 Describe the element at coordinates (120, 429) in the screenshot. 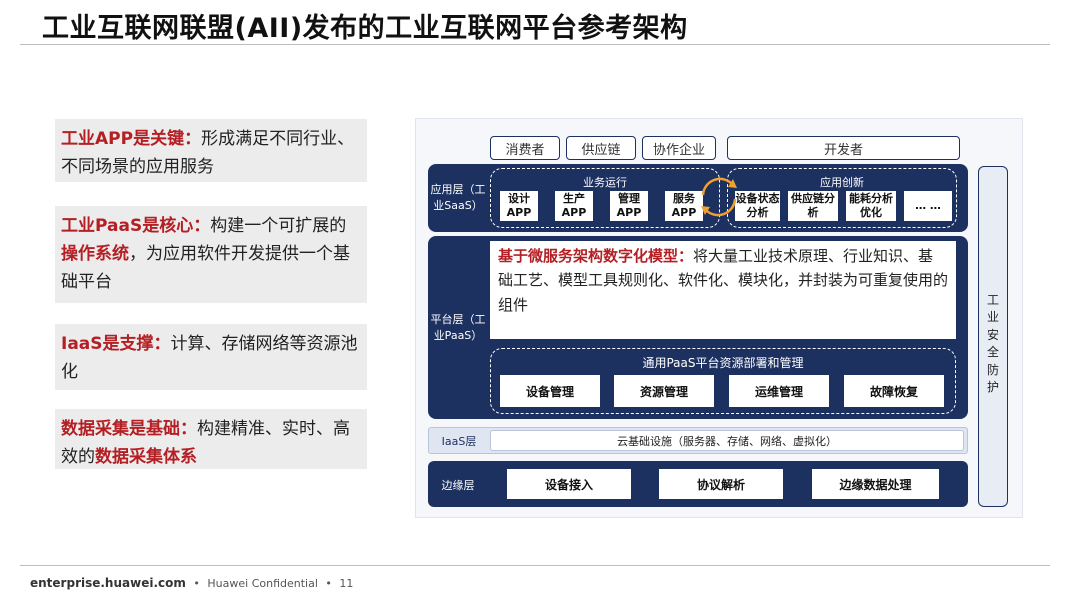

I see `note-key: 数据采集是基础` at that location.